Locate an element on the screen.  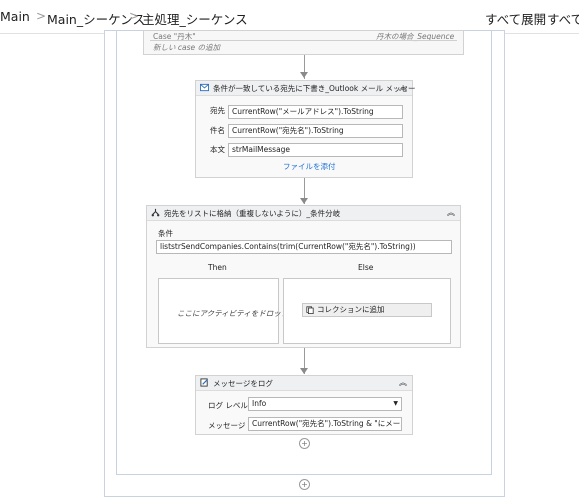
log-level-value: Info is located at coordinates (259, 403).